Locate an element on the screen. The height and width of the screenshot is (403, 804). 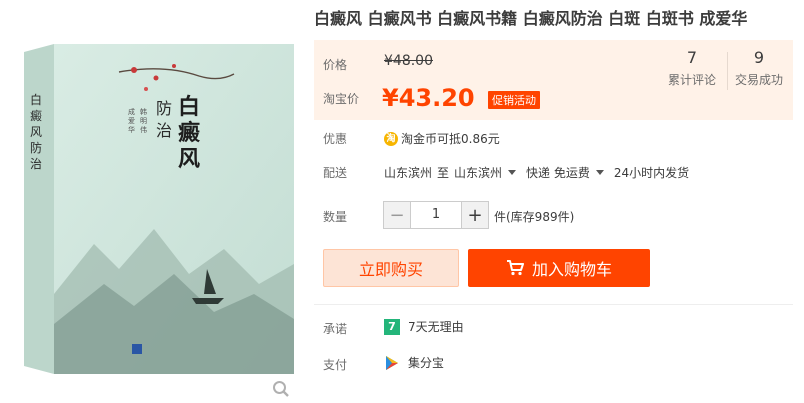
quantity-label: 数量 is located at coordinates (335, 217).